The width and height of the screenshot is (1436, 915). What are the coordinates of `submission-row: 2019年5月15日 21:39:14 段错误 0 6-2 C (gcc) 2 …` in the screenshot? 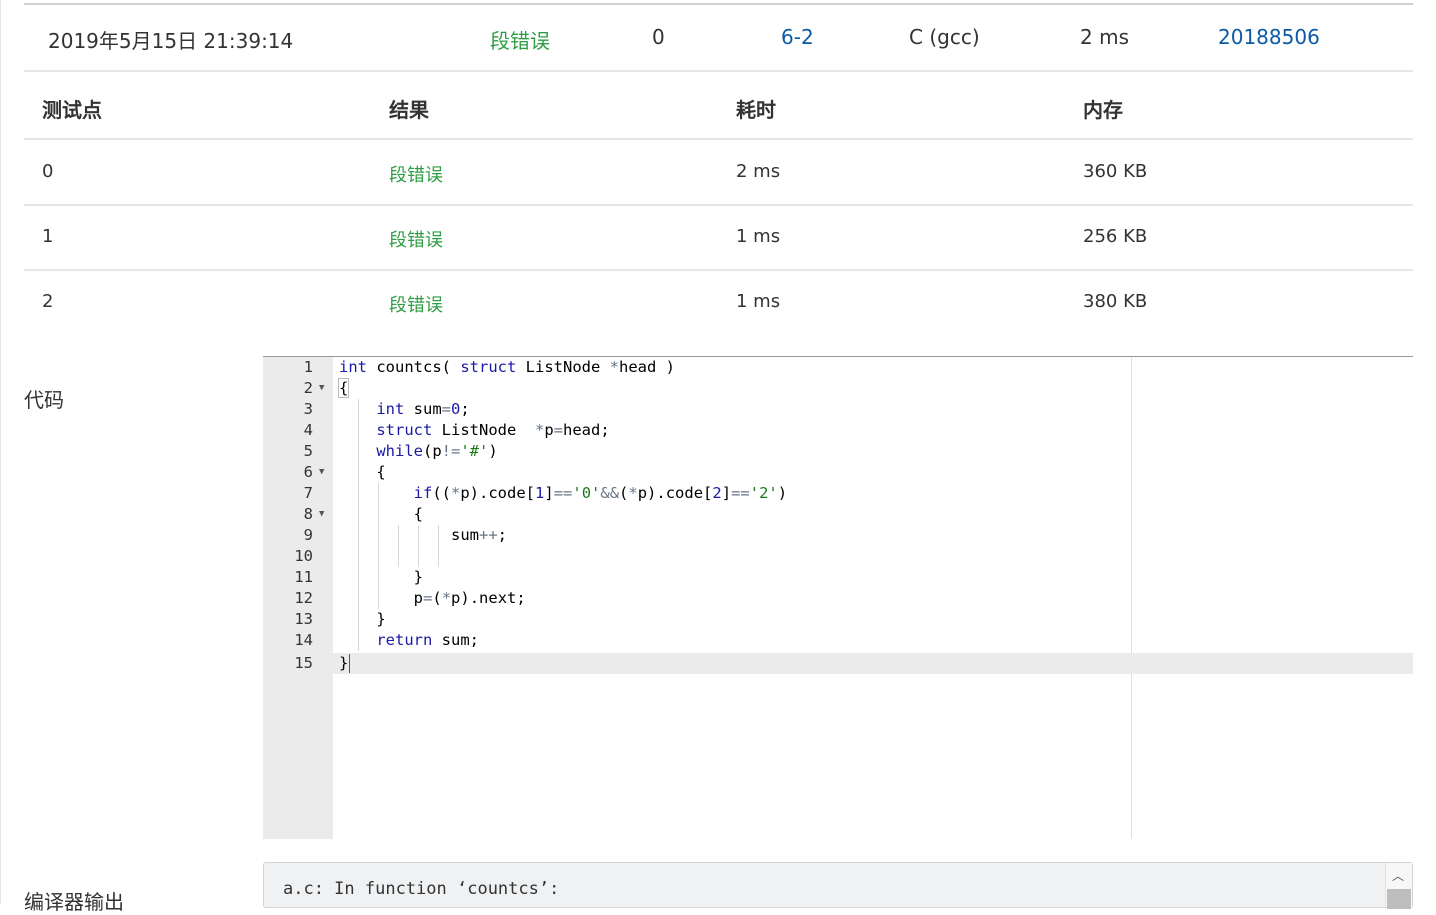 It's located at (718, 38).